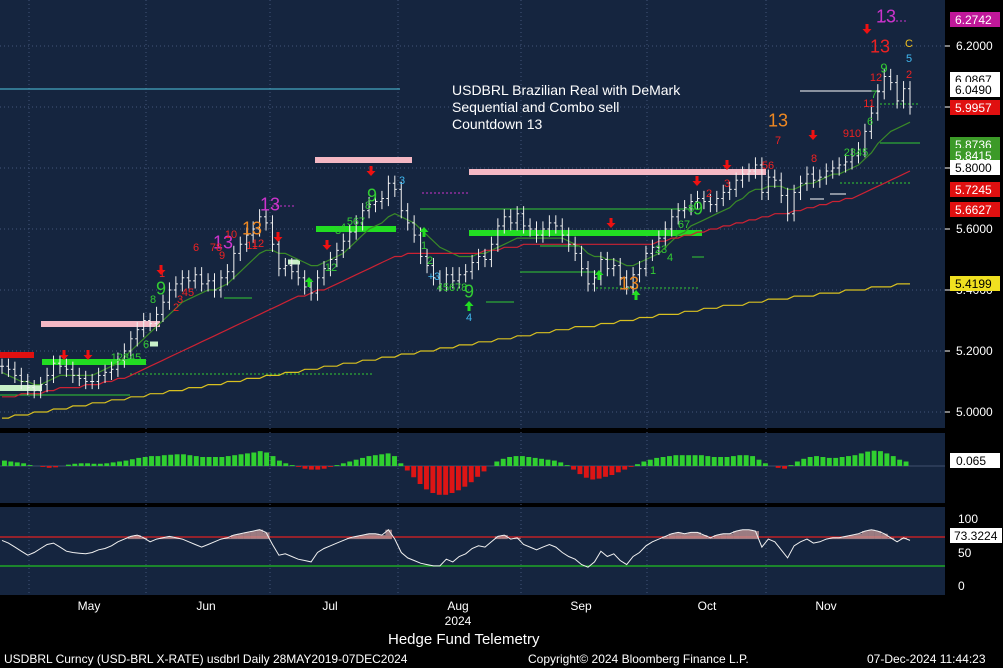 Image resolution: width=1003 pixels, height=668 pixels. Describe the element at coordinates (424, 246) in the screenshot. I see `td-count-label: 1` at that location.